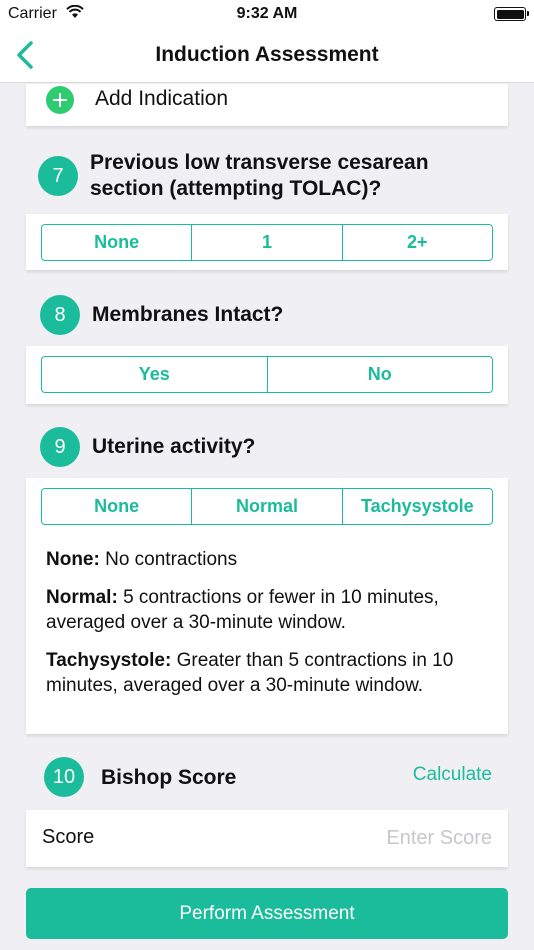 Image resolution: width=534 pixels, height=950 pixels. Describe the element at coordinates (155, 374) in the screenshot. I see `membranes-option-yes: Yes` at that location.